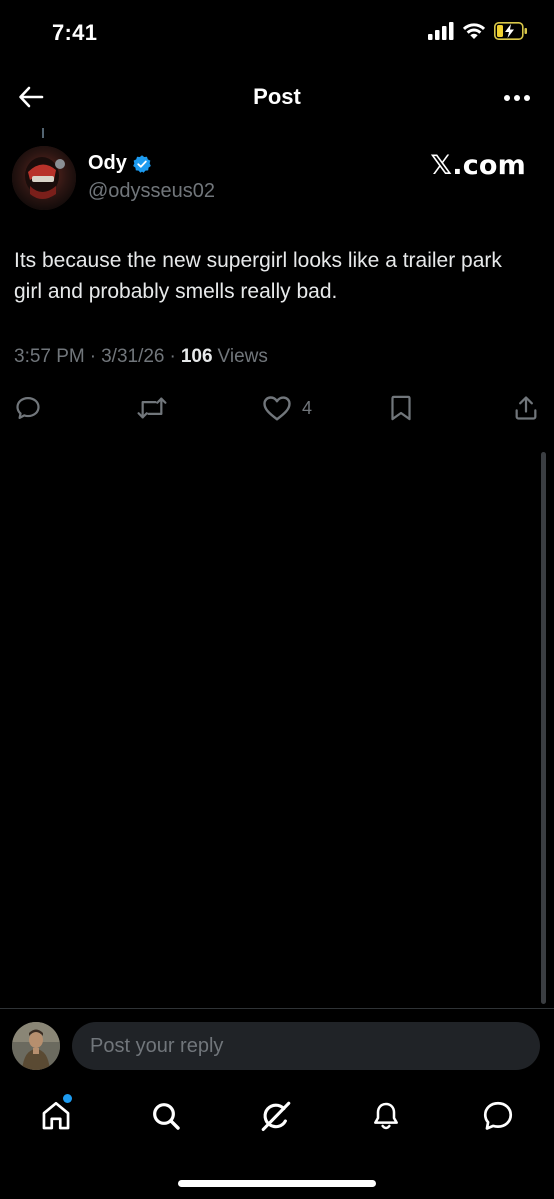 The height and width of the screenshot is (1199, 554). I want to click on author-handle: @odysseus02, so click(151, 191).